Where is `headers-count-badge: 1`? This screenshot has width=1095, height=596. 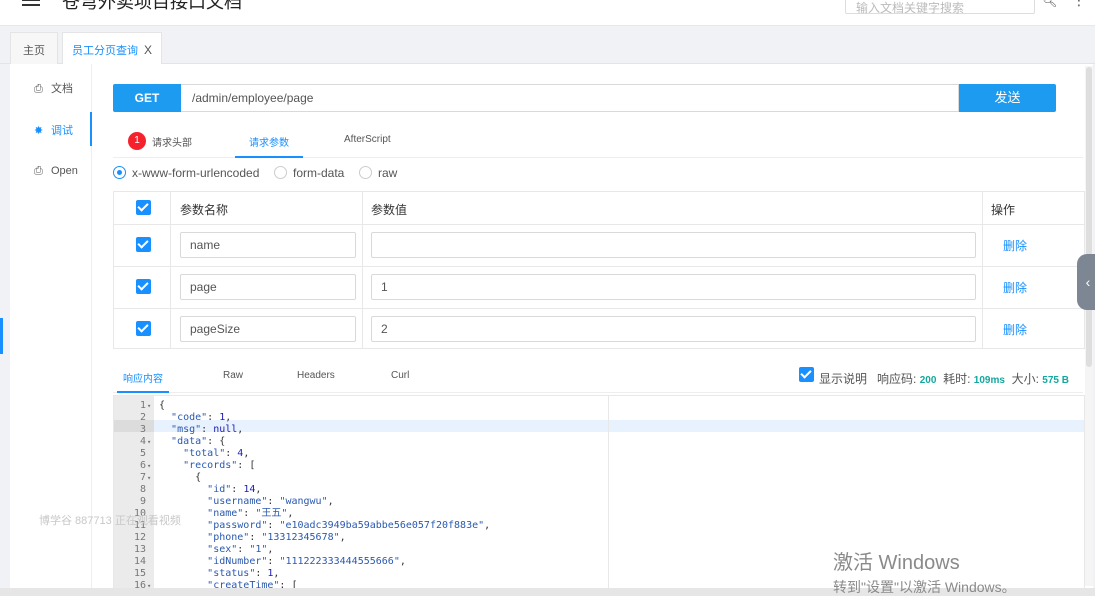 headers-count-badge: 1 is located at coordinates (137, 141).